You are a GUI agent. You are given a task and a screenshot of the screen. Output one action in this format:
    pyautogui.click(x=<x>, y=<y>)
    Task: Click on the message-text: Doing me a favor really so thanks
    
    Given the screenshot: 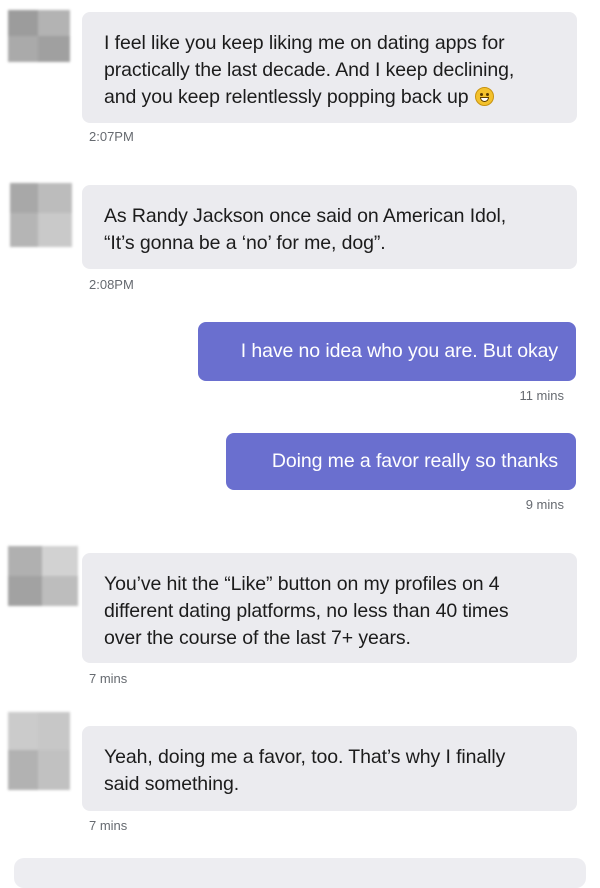 What is the action you would take?
    pyautogui.click(x=414, y=461)
    